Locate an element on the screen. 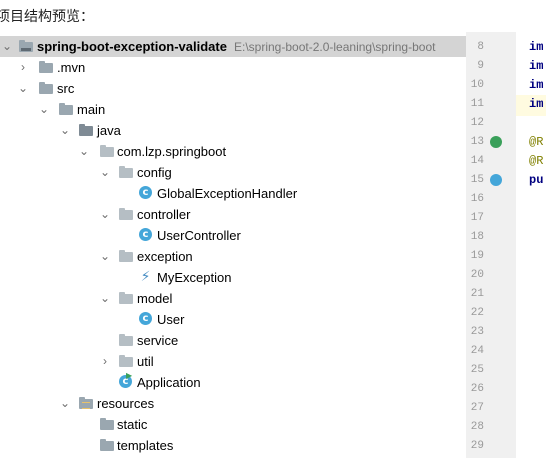 Image resolution: width=546 pixels, height=458 pixels. tree-row-templates: templates is located at coordinates (233, 445).